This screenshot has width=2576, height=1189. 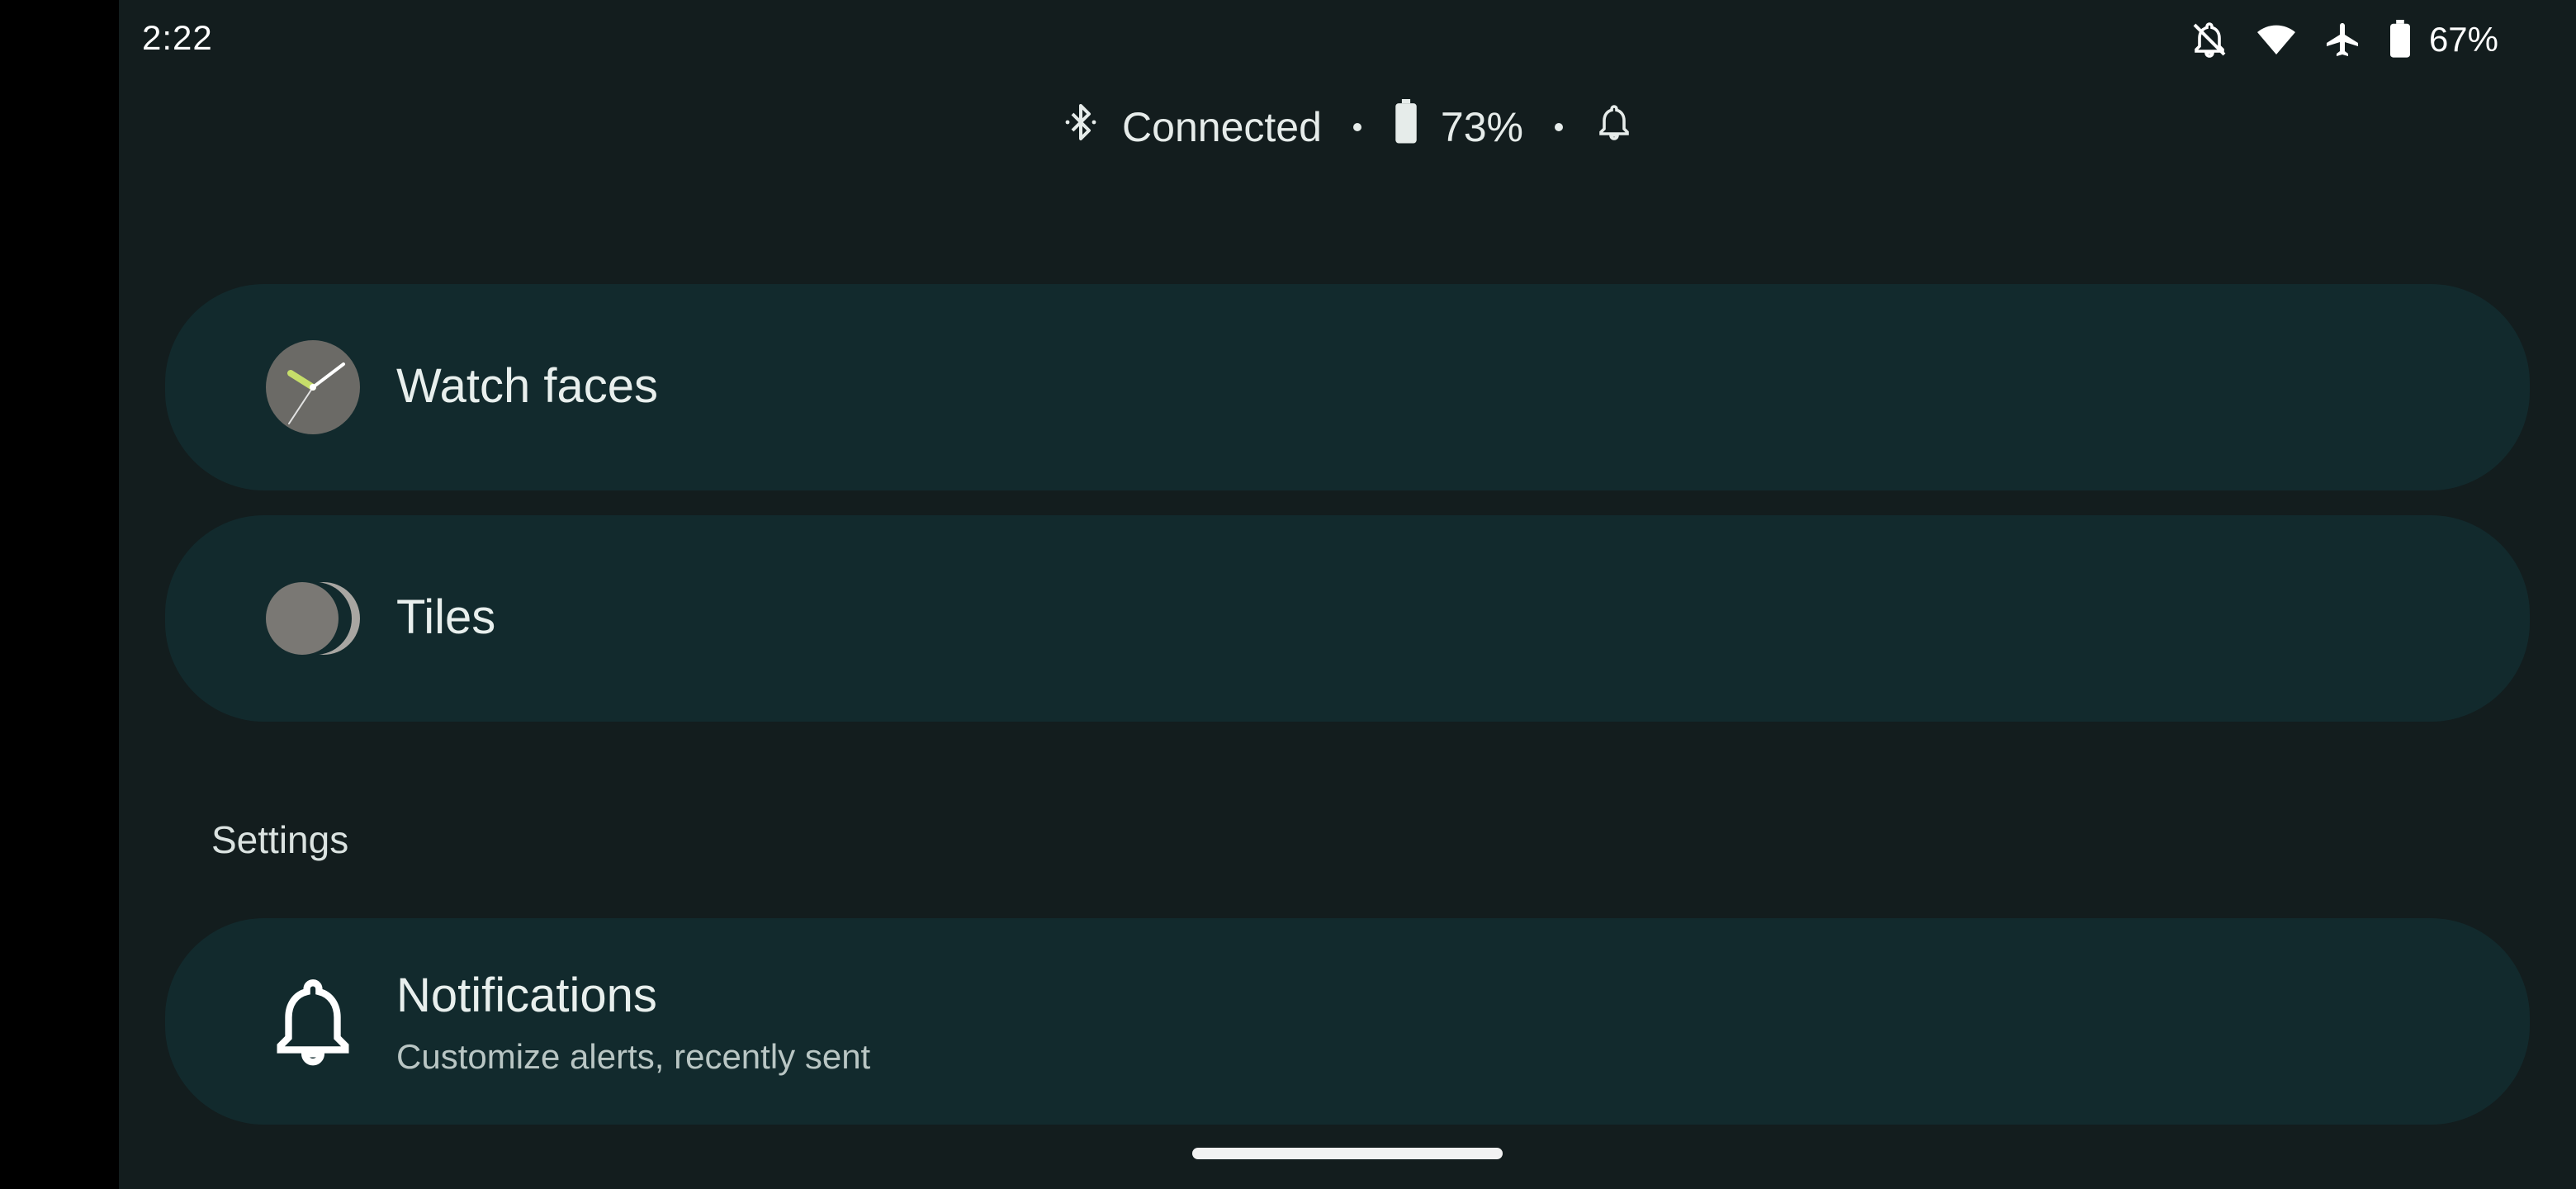 What do you see at coordinates (527, 386) in the screenshot?
I see `watch-faces-title: Watch faces` at bounding box center [527, 386].